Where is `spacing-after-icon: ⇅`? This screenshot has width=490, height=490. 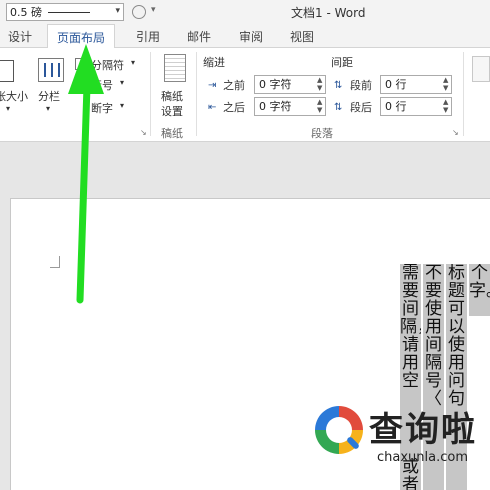 spacing-after-icon: ⇅ is located at coordinates (338, 107).